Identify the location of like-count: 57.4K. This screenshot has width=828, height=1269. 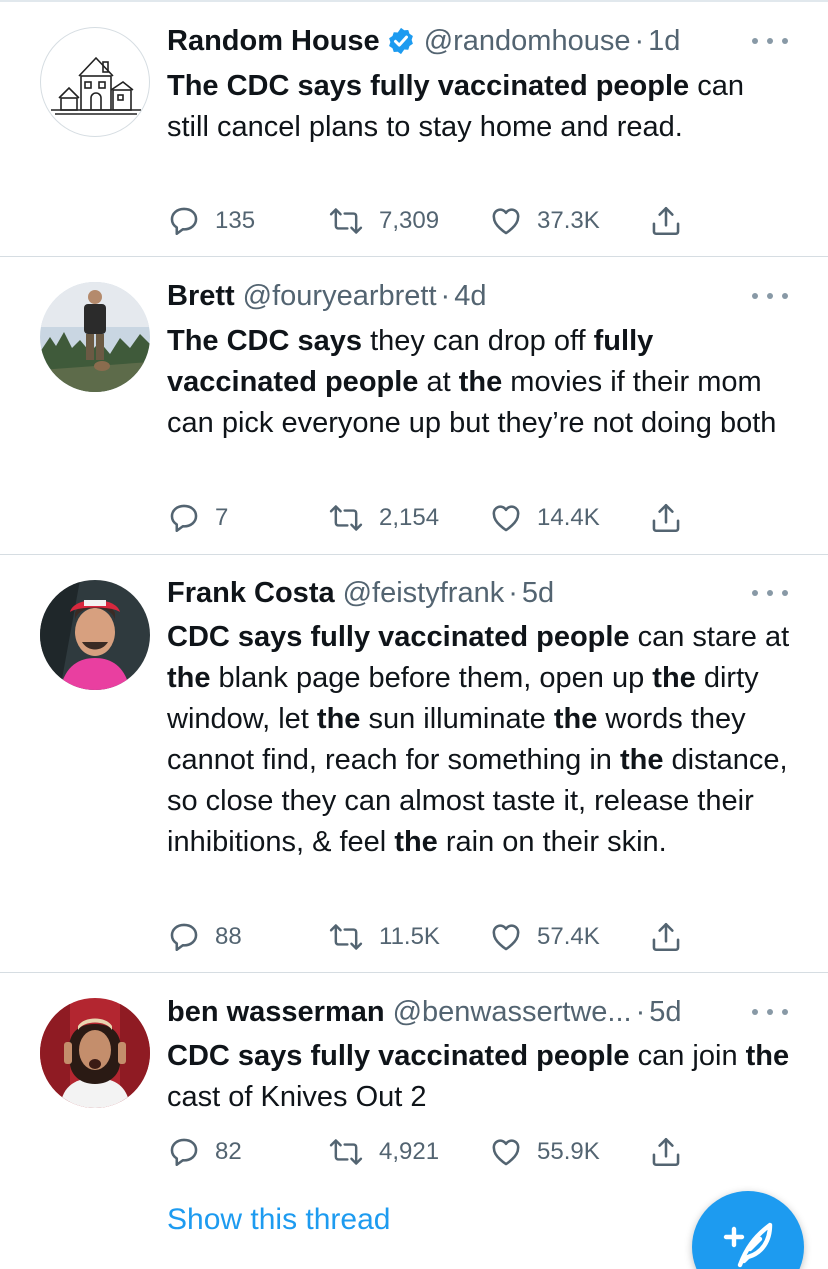
(568, 936).